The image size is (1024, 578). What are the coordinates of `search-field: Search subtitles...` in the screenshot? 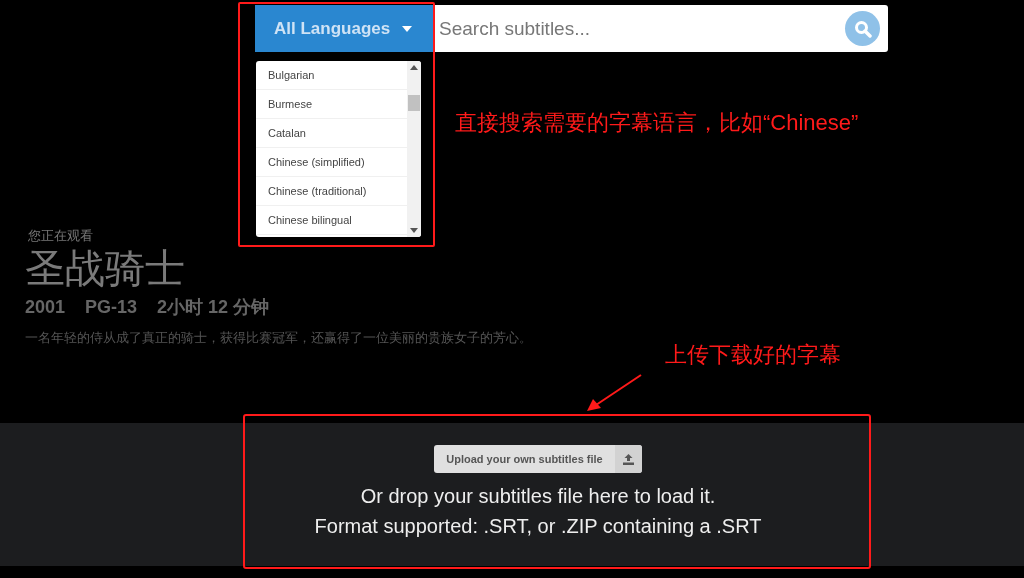 It's located at (660, 28).